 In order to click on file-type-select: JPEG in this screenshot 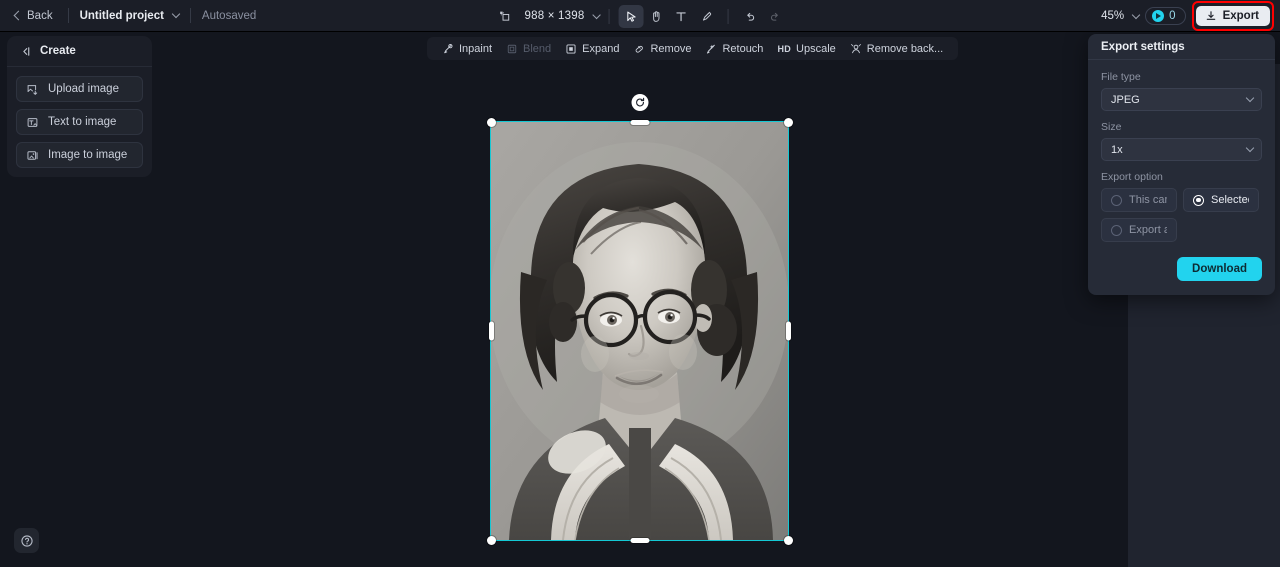, I will do `click(1181, 99)`.